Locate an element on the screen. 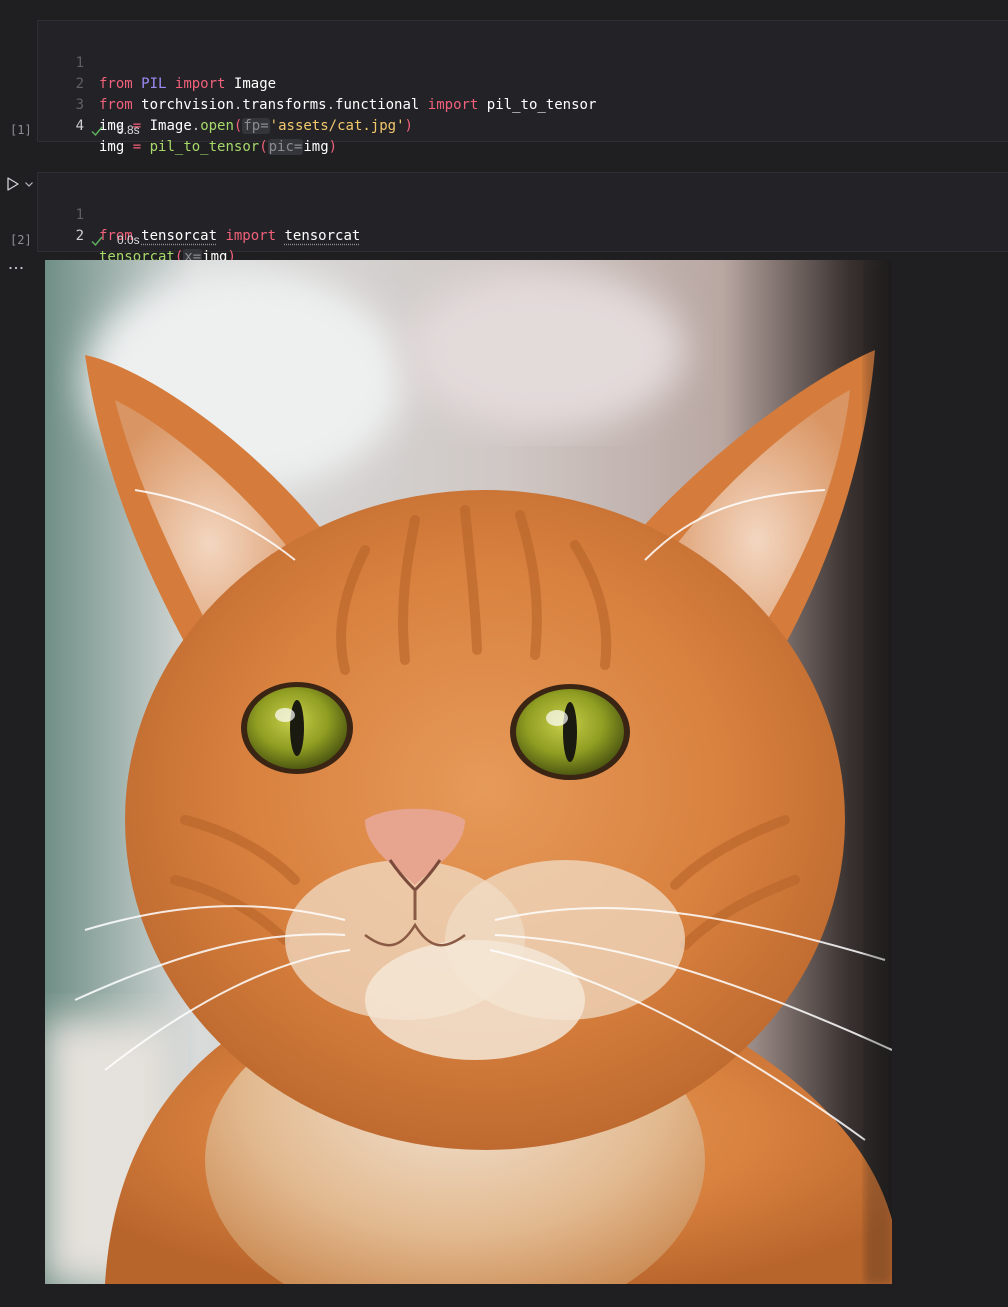  module-name: functional is located at coordinates (377, 105).